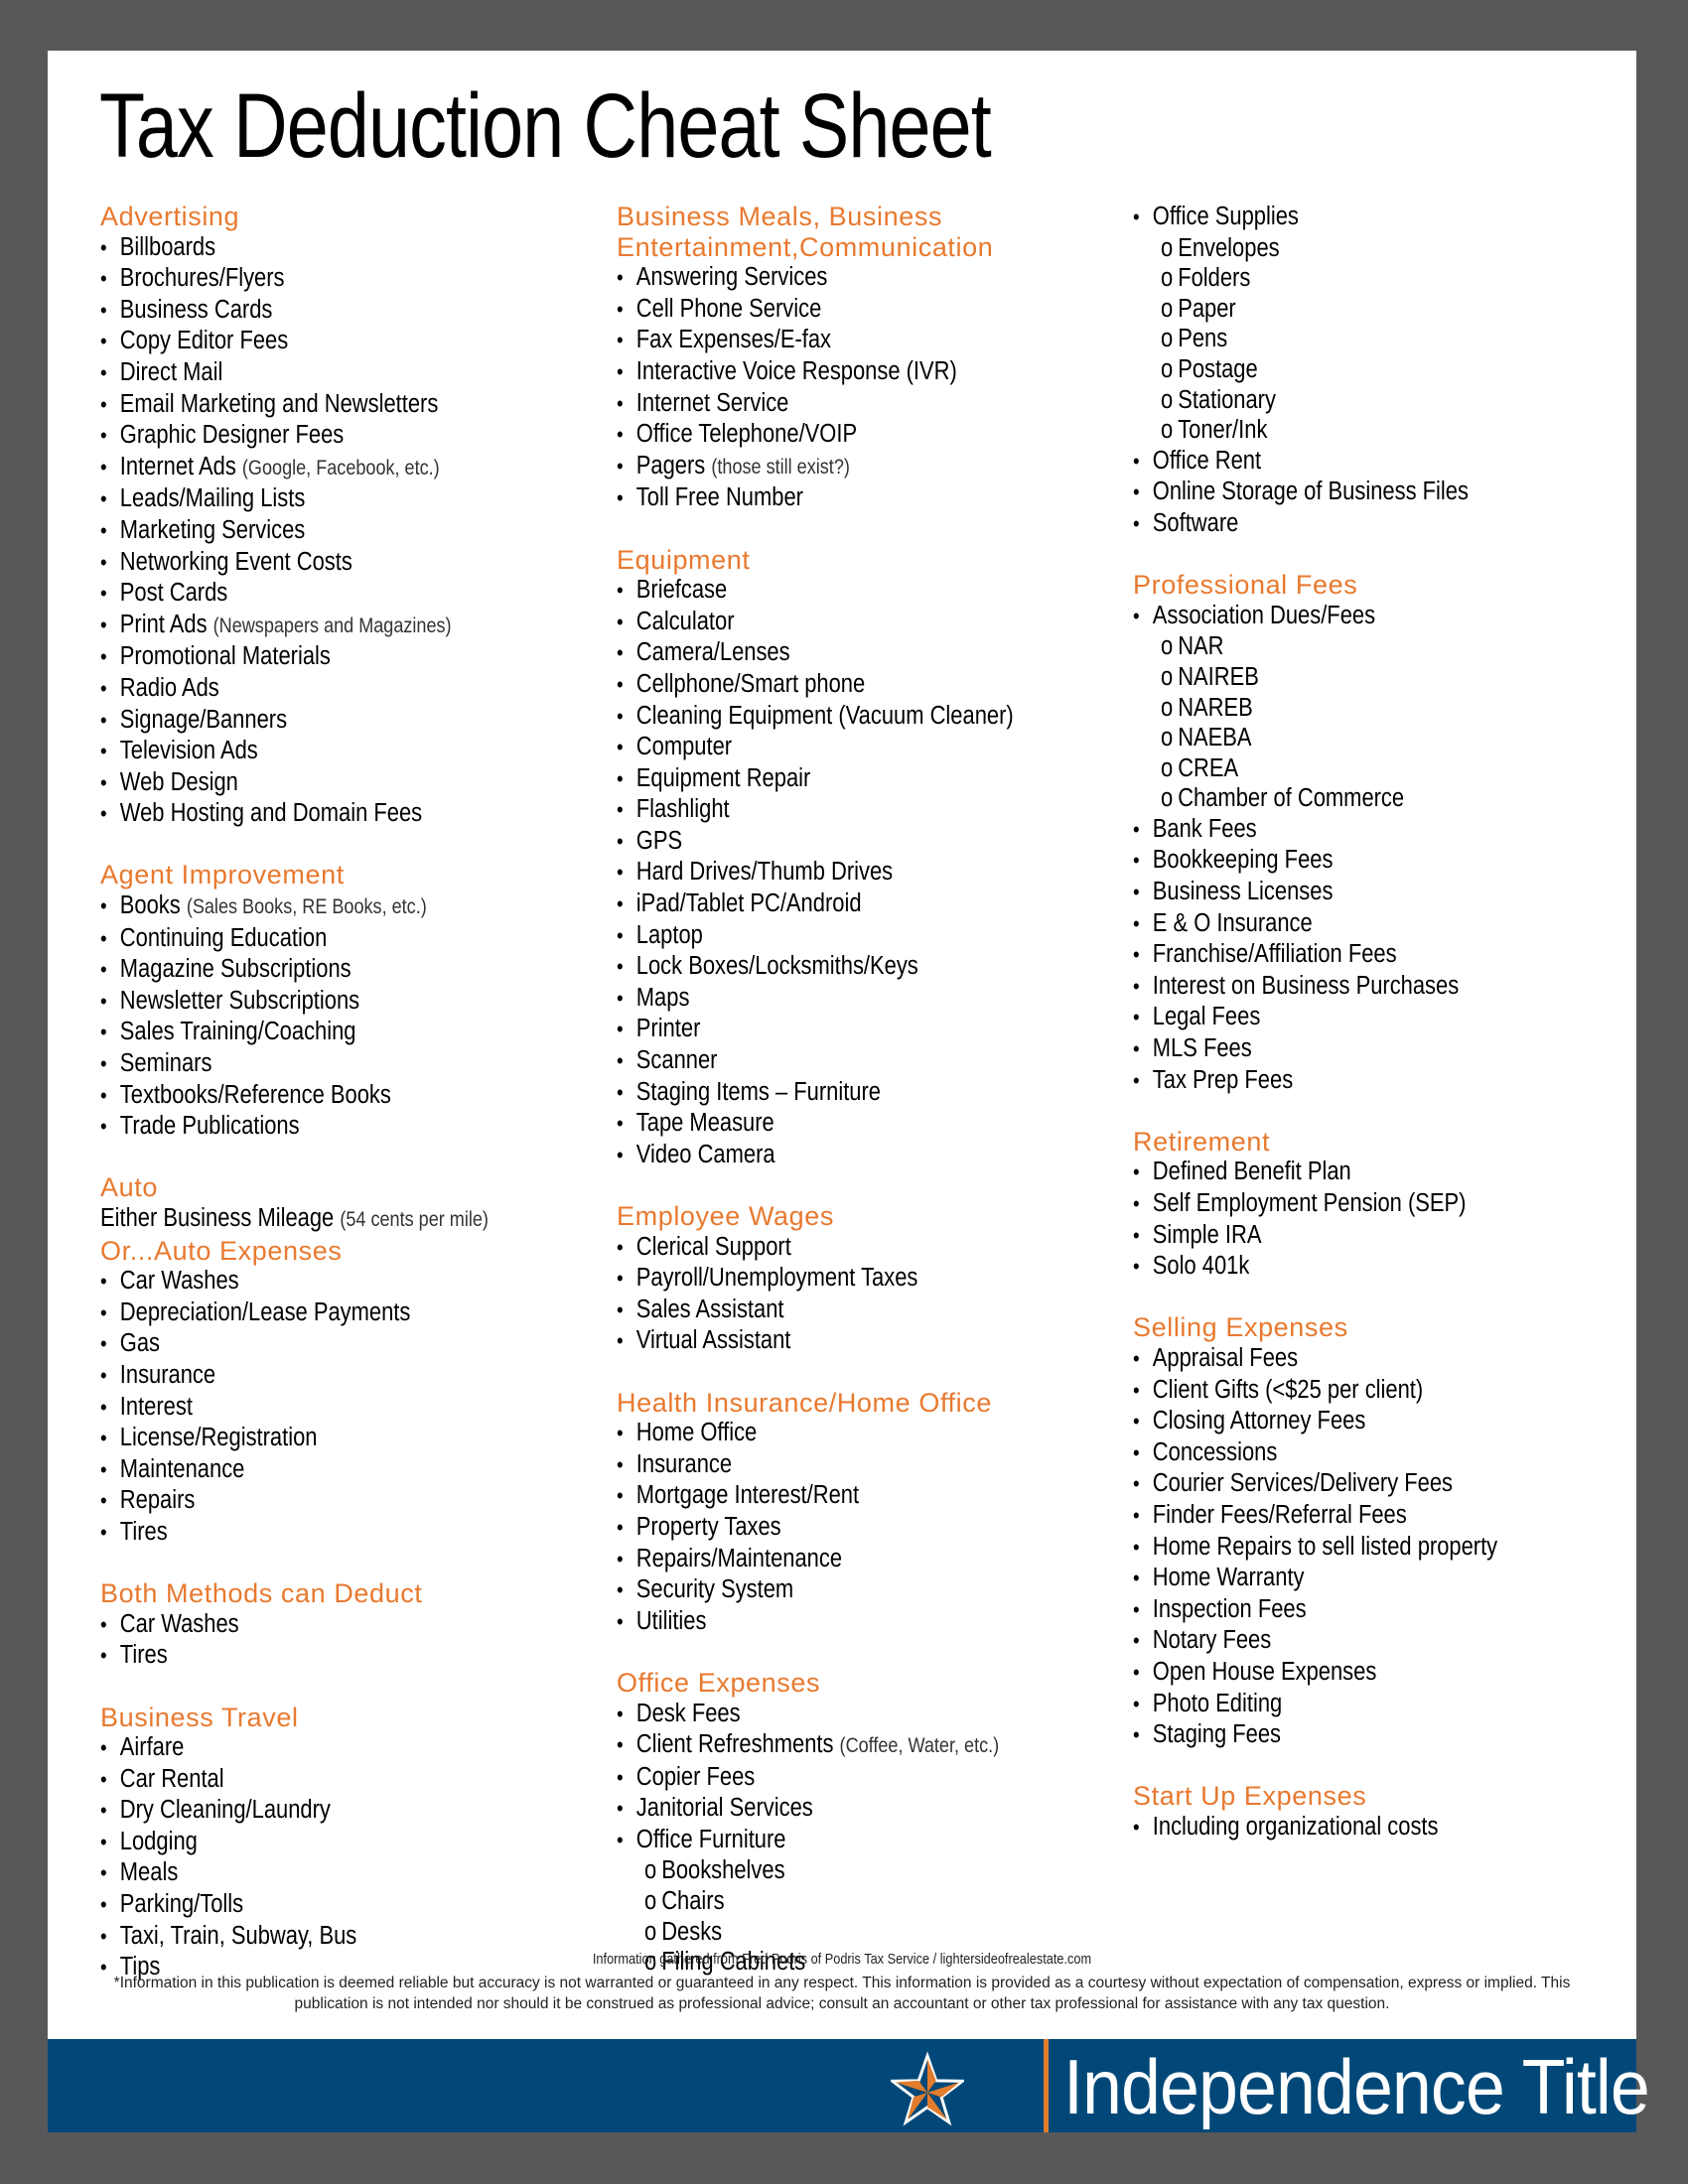 Image resolution: width=1688 pixels, height=2184 pixels. What do you see at coordinates (1381, 1017) in the screenshot?
I see `list-item: • Legal Fees` at bounding box center [1381, 1017].